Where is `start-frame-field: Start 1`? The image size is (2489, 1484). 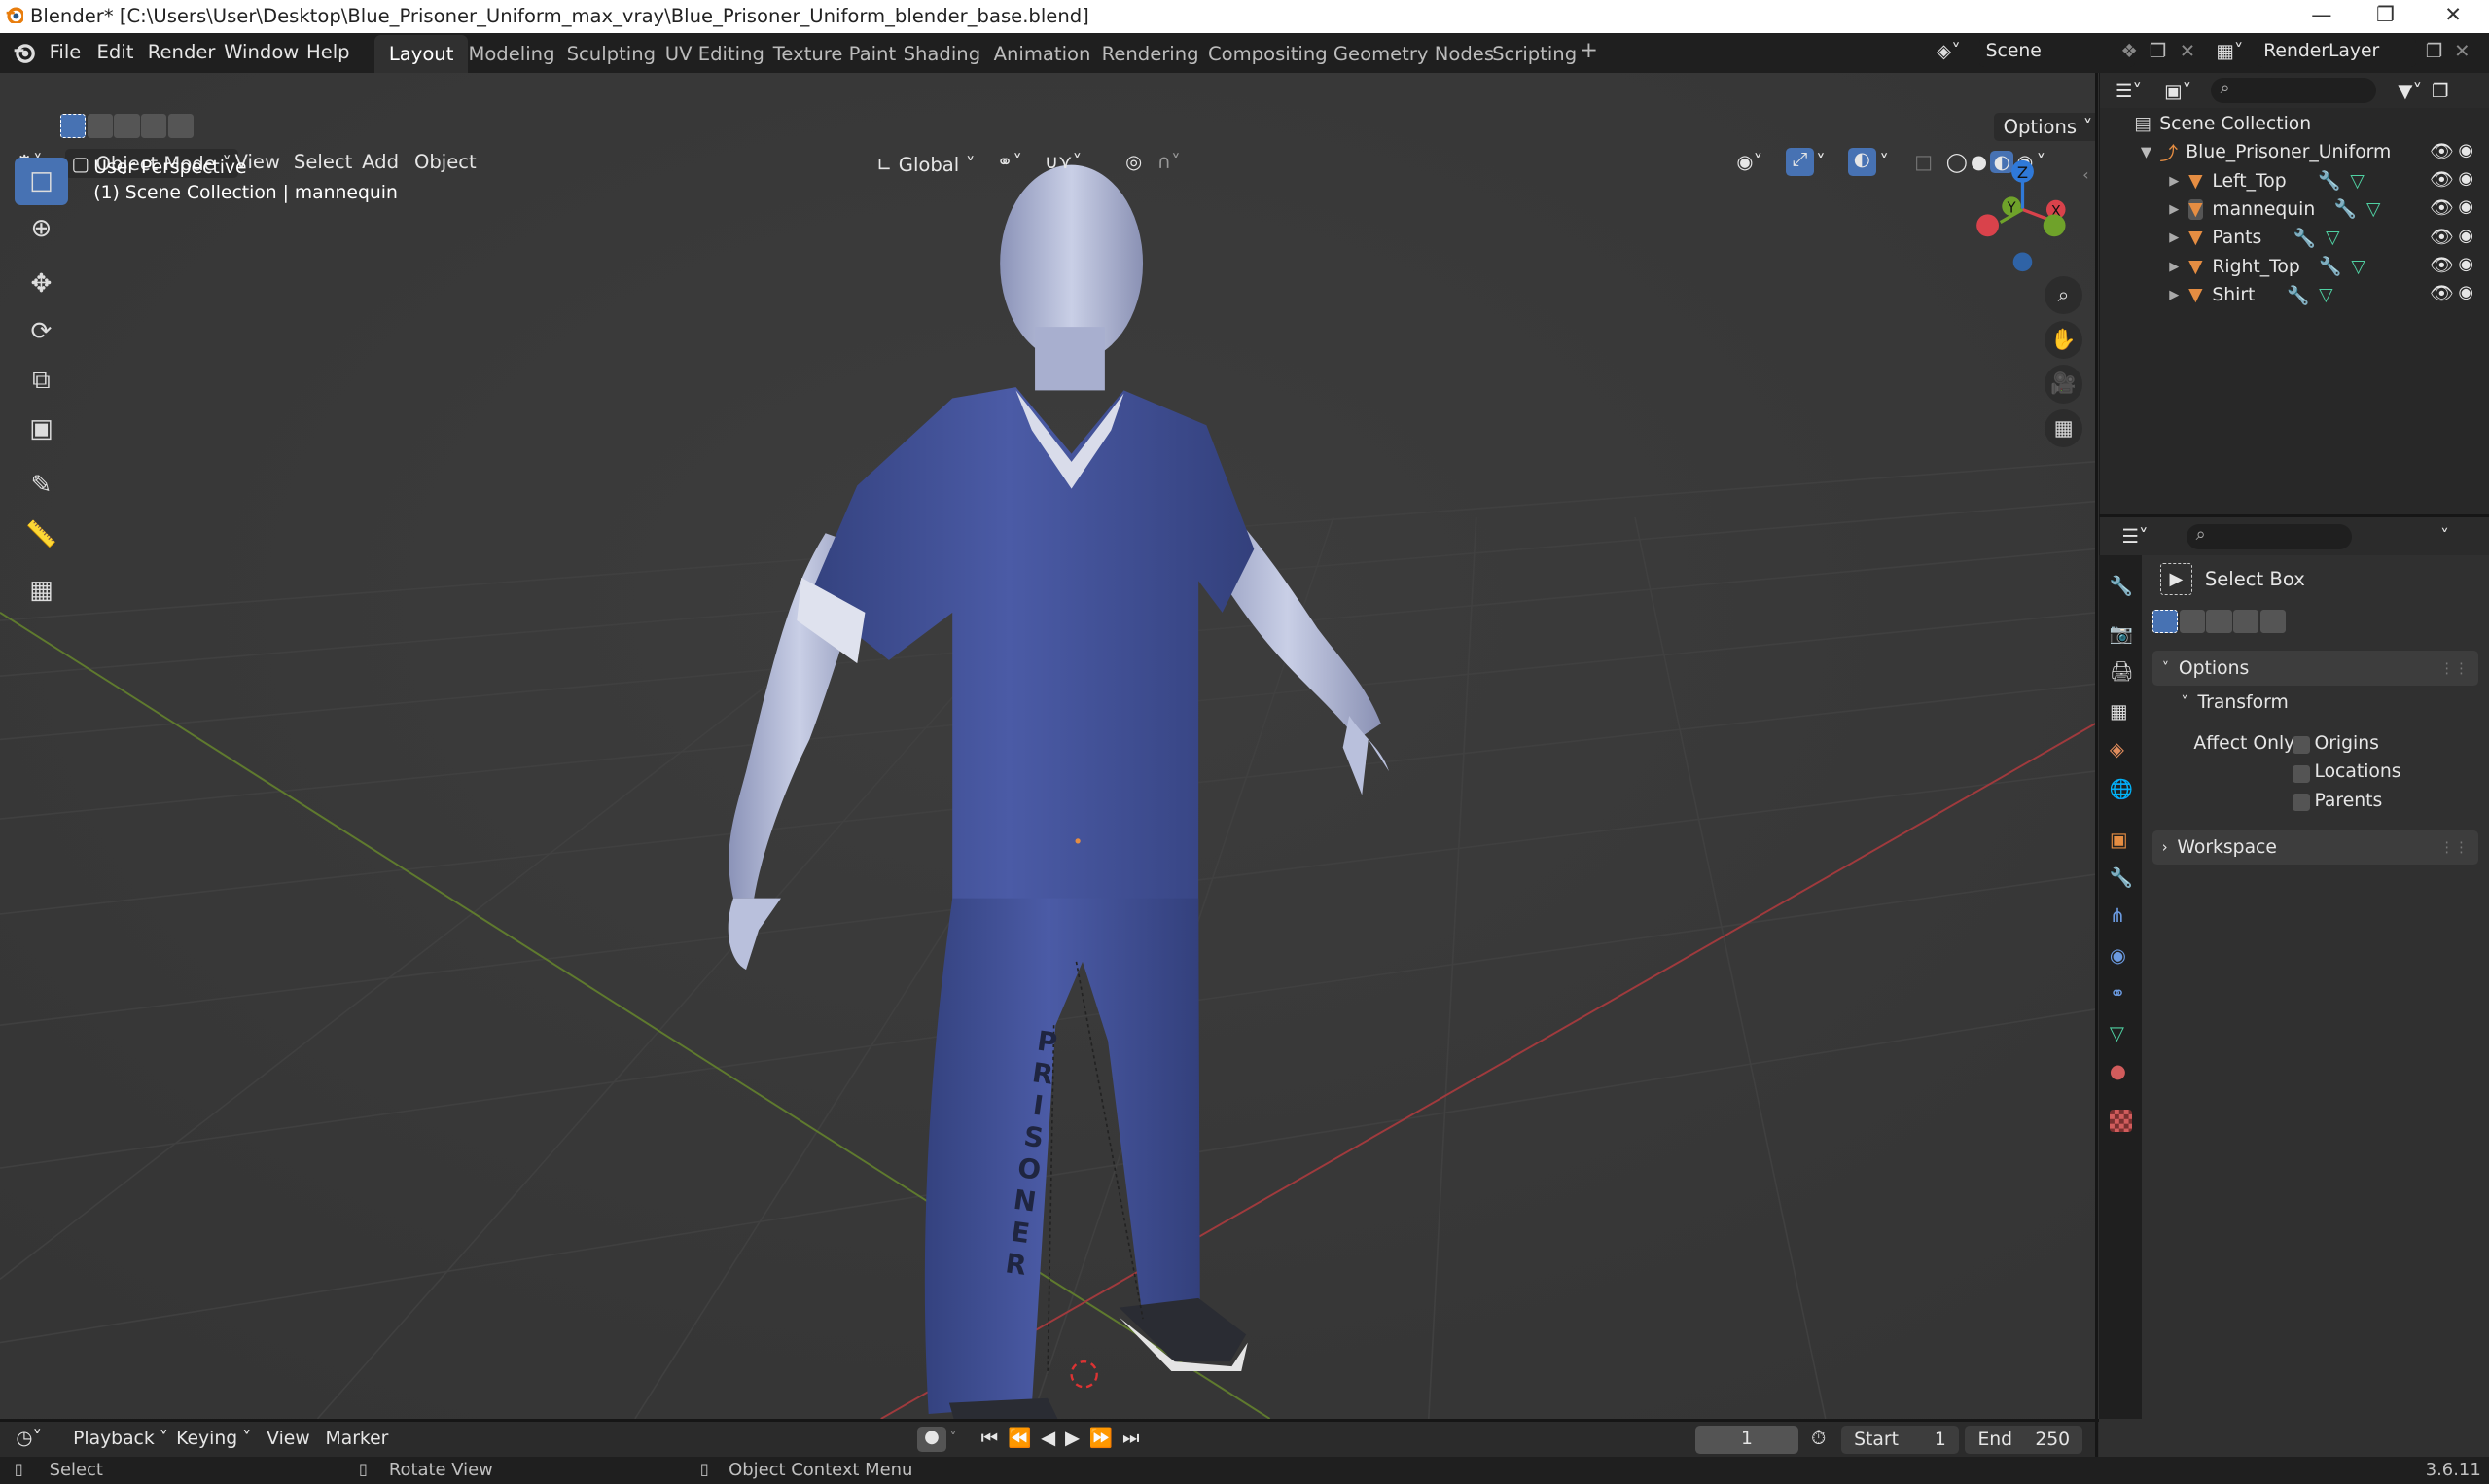 start-frame-field: Start 1 is located at coordinates (1900, 1440).